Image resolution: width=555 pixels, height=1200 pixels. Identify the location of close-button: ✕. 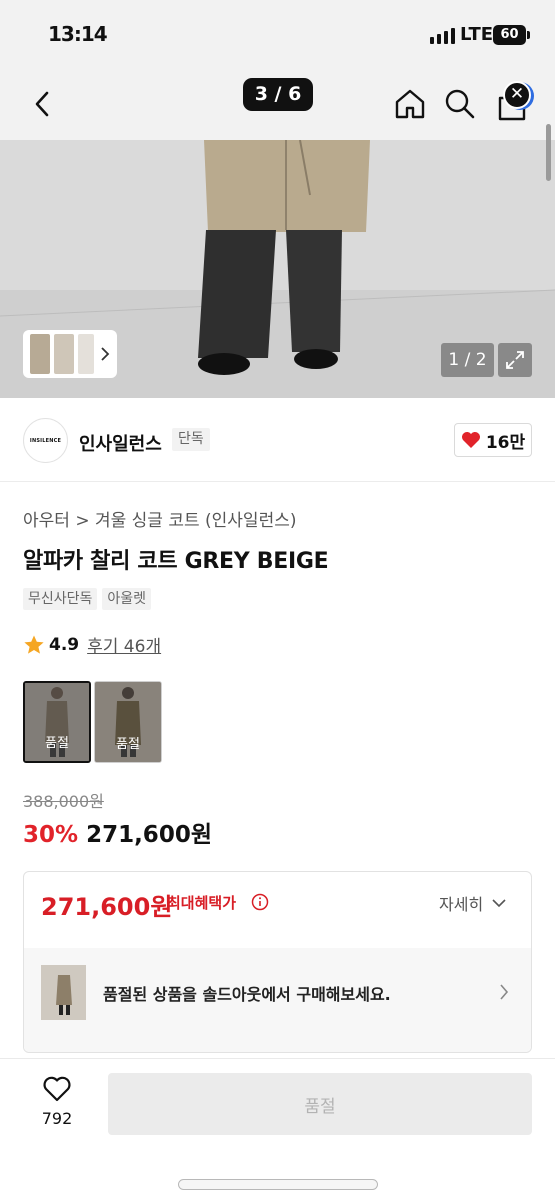
(517, 95).